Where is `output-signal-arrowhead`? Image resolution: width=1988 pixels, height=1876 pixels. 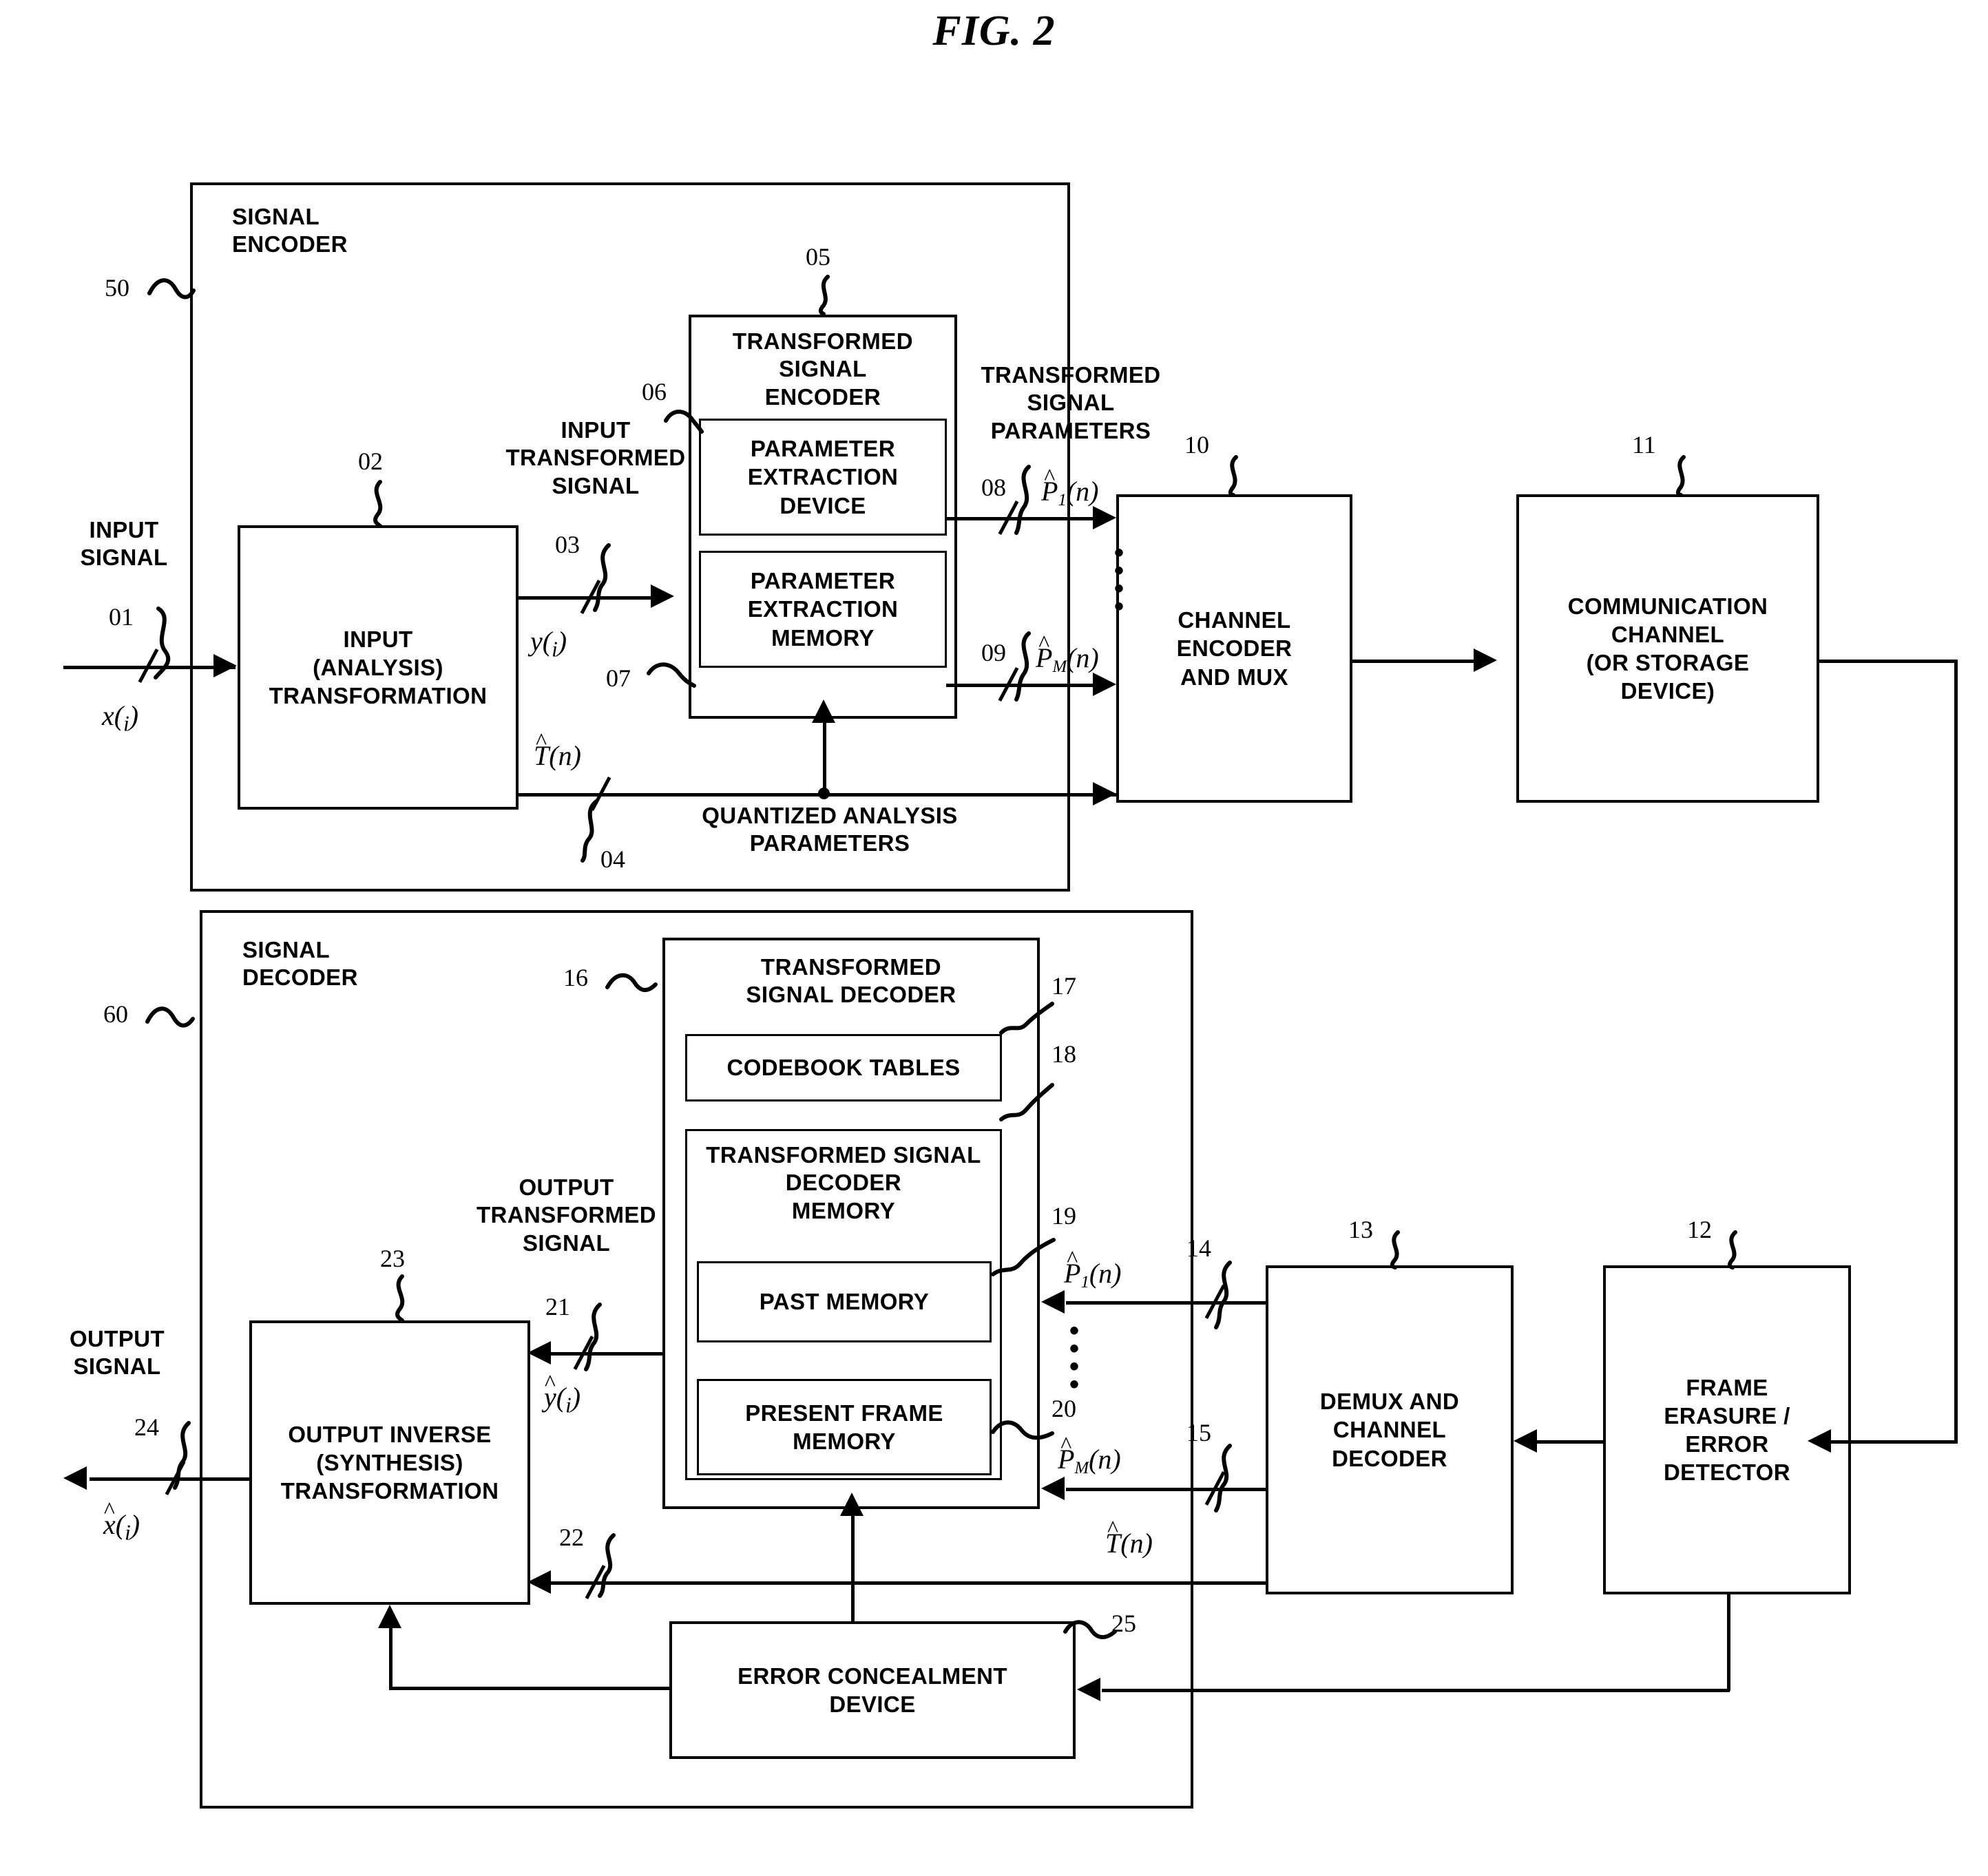 output-signal-arrowhead is located at coordinates (75, 1478).